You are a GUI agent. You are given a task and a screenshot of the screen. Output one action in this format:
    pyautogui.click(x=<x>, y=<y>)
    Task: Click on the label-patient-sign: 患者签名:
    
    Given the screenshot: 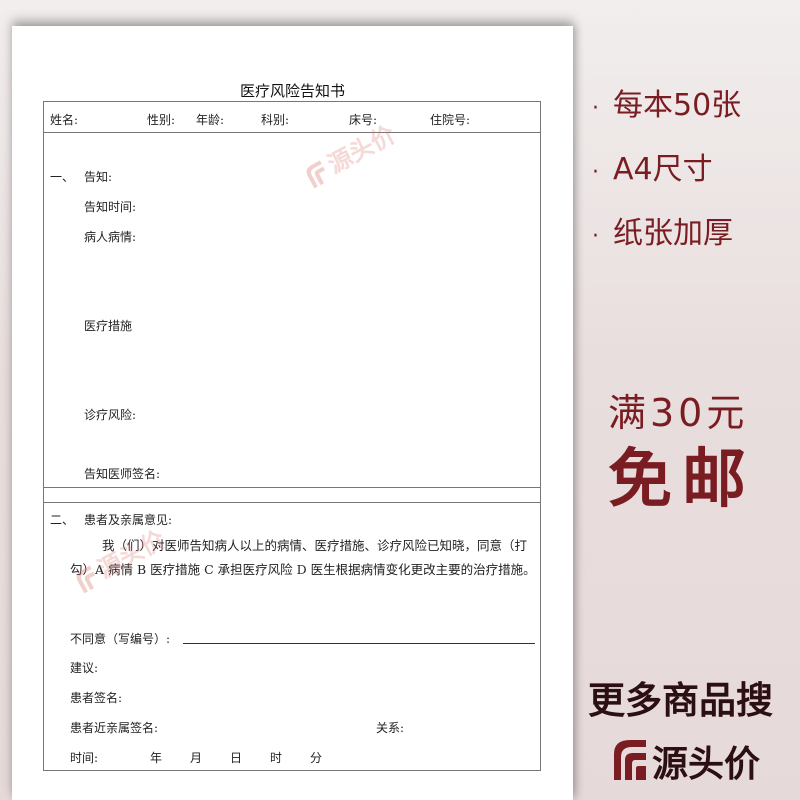 What is the action you would take?
    pyautogui.click(x=96, y=698)
    